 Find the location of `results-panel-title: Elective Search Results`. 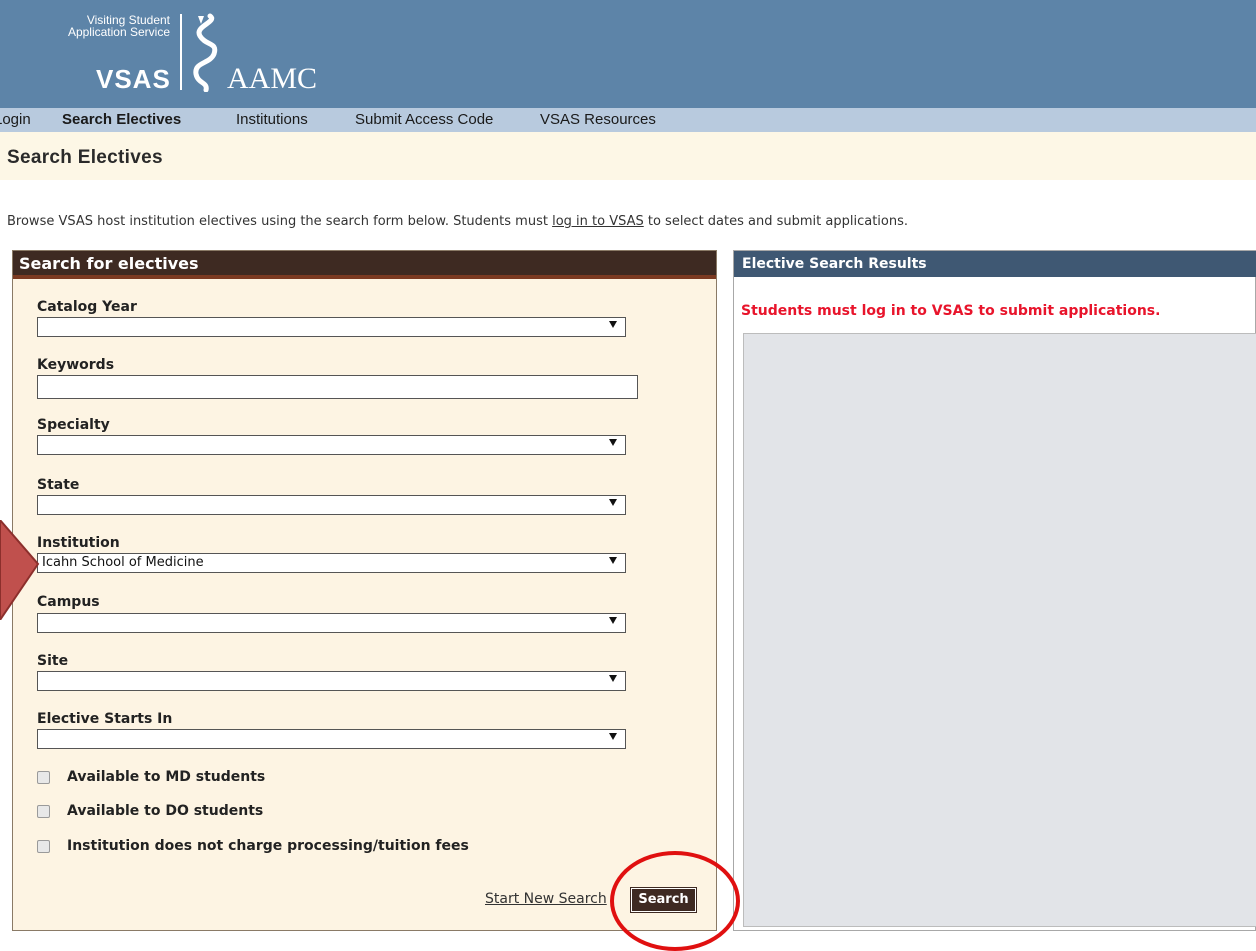

results-panel-title: Elective Search Results is located at coordinates (834, 264).